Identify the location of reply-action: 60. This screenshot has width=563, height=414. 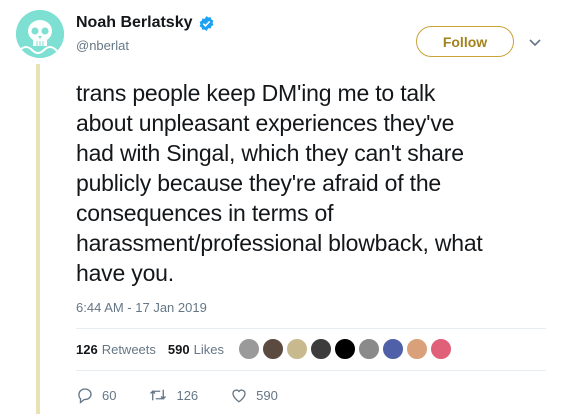
(96, 395).